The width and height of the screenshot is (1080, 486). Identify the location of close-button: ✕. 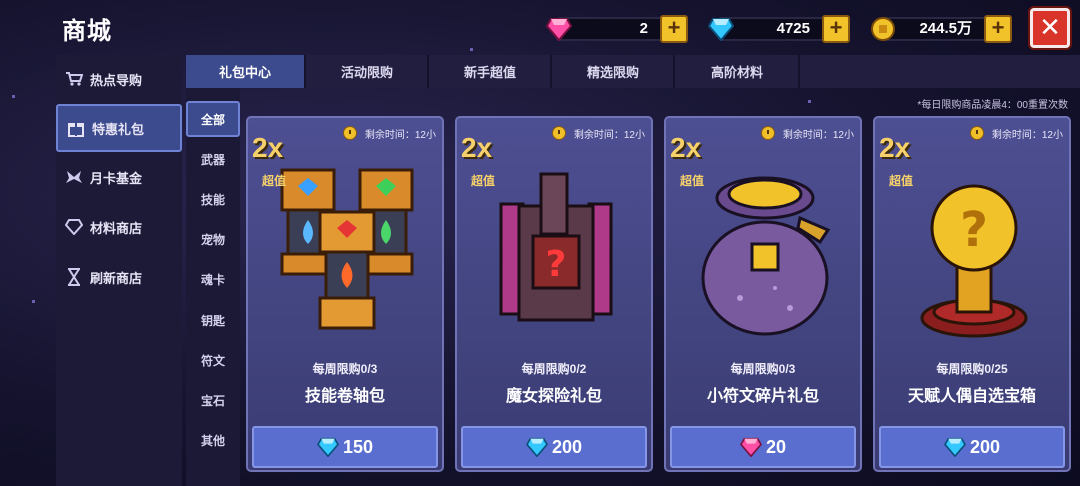
(1050, 28).